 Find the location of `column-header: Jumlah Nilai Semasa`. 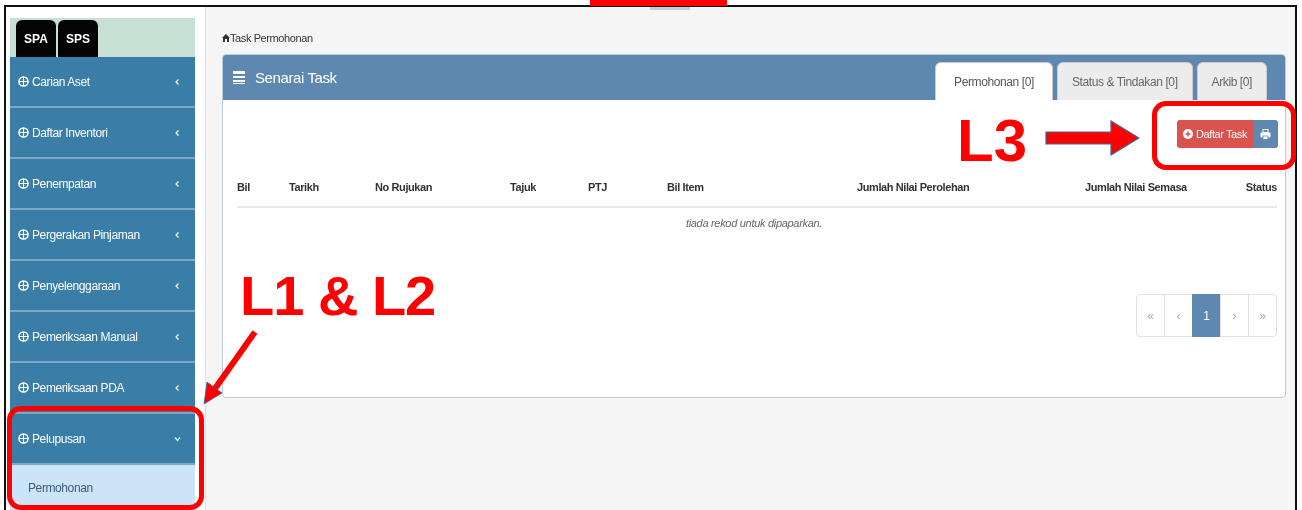

column-header: Jumlah Nilai Semasa is located at coordinates (1137, 187).